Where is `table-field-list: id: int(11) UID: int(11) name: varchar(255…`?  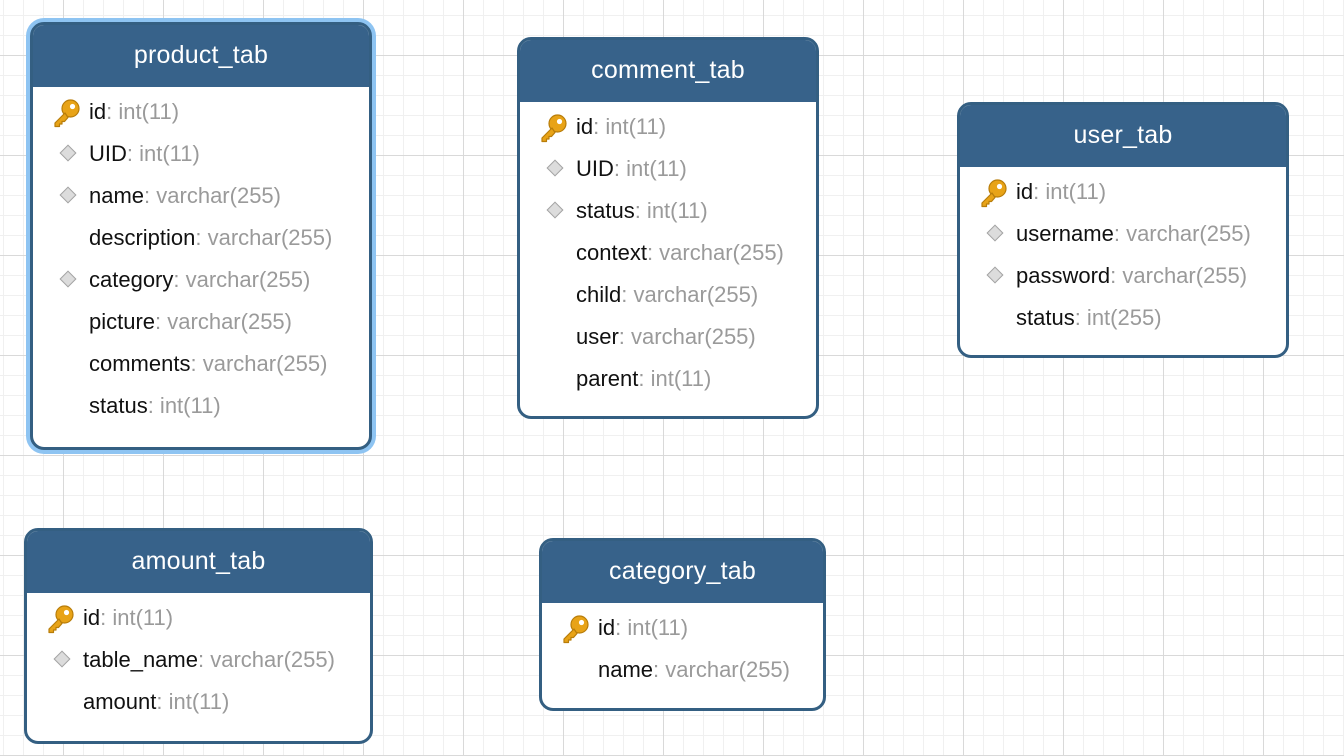 table-field-list: id: int(11) UID: int(11) name: varchar(255… is located at coordinates (201, 257).